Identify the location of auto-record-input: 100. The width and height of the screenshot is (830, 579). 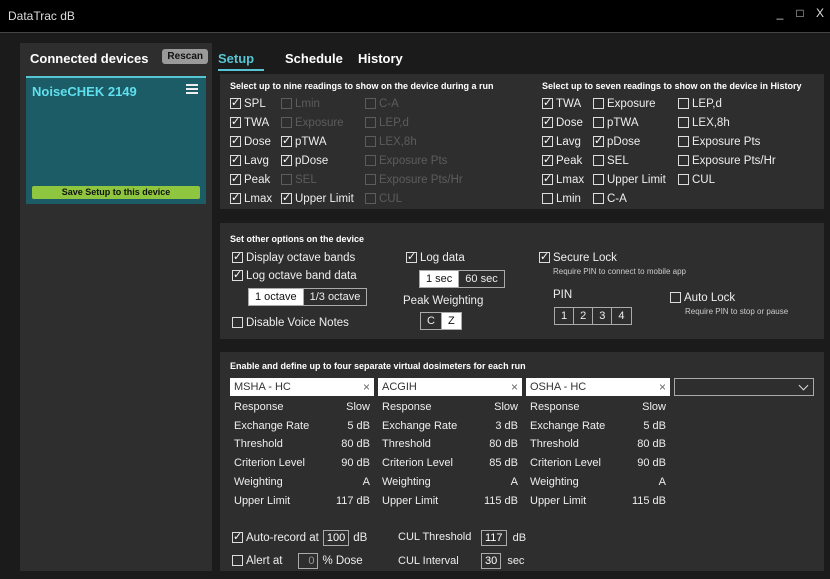
(336, 537).